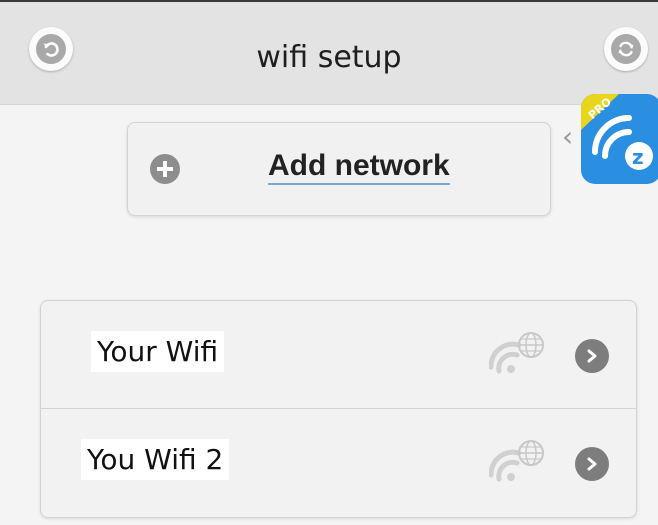 This screenshot has width=658, height=525. What do you see at coordinates (619, 139) in the screenshot?
I see `promo-app-icon: PRO z` at bounding box center [619, 139].